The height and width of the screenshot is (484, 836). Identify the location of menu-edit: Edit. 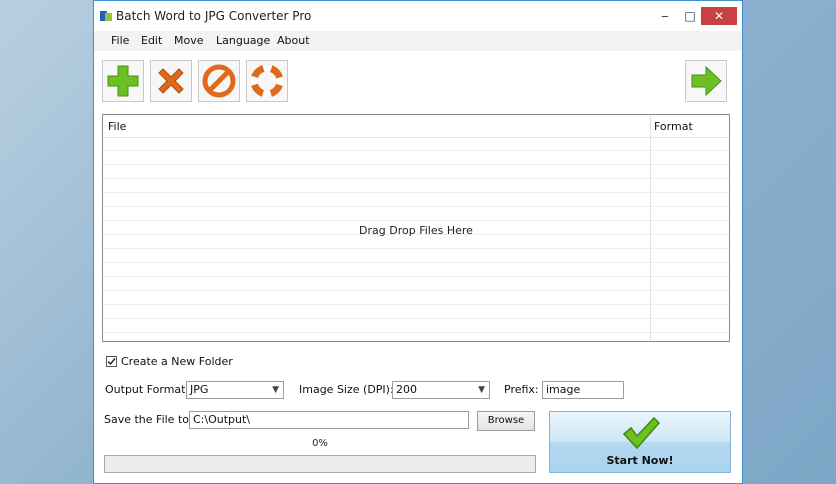
(151, 40).